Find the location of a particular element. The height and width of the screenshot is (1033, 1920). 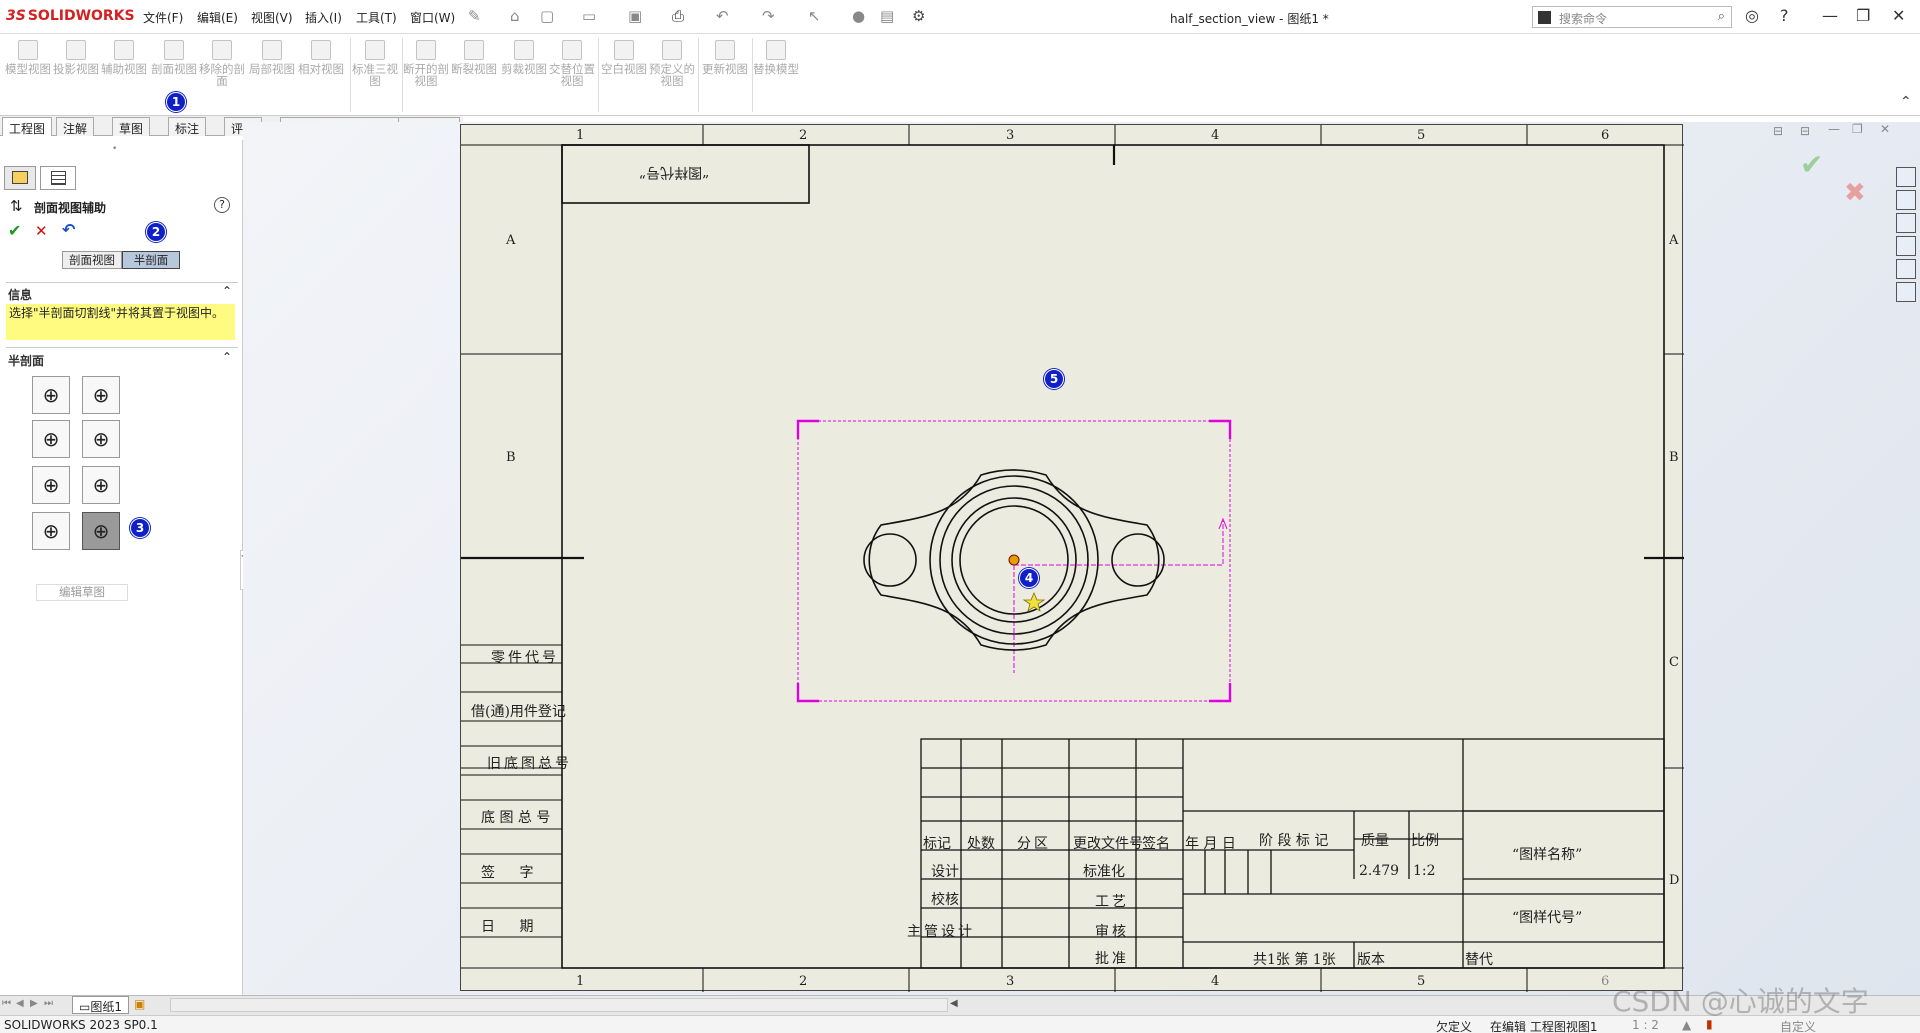

menu-window: 窗口(W) is located at coordinates (432, 17).